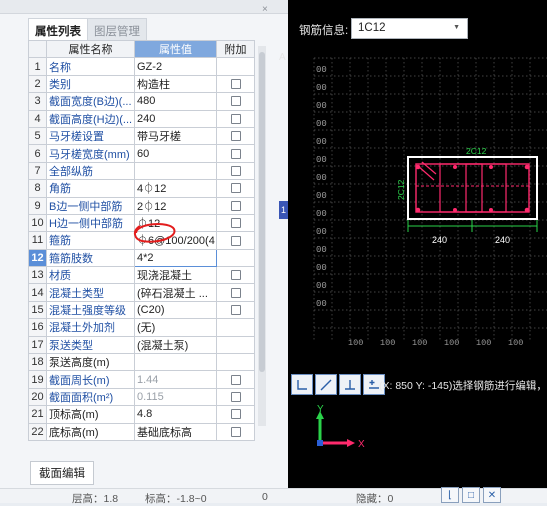  Describe the element at coordinates (62, 473) in the screenshot. I see `section-edit-button: 截面编辑` at that location.